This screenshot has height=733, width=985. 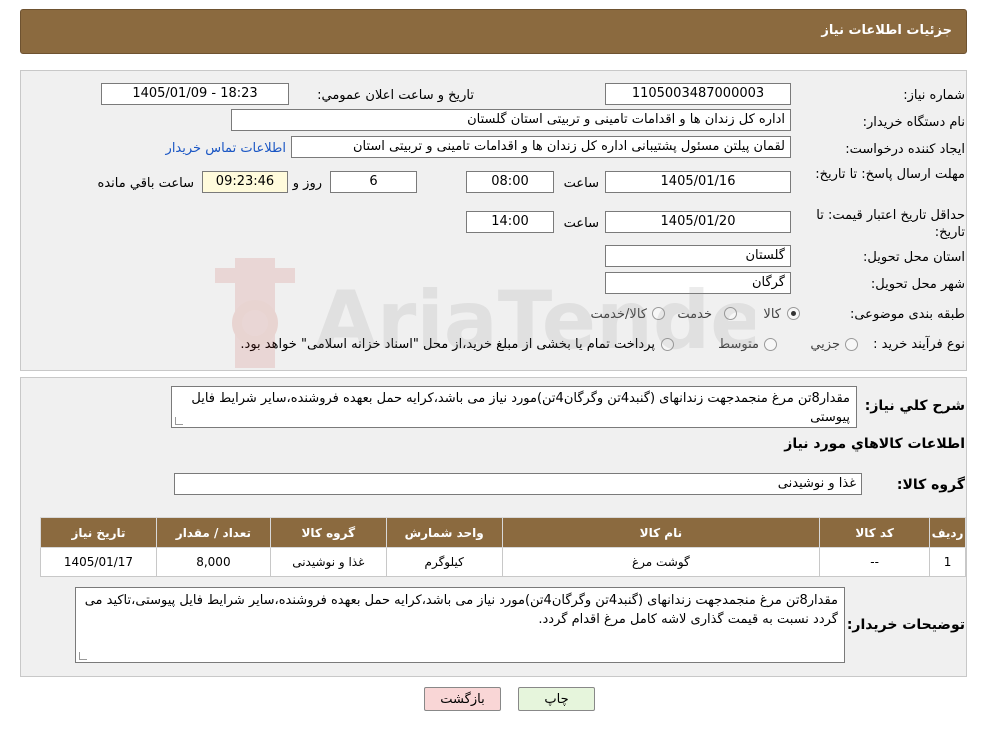 I want to click on province-field: گلستان, so click(x=698, y=256).